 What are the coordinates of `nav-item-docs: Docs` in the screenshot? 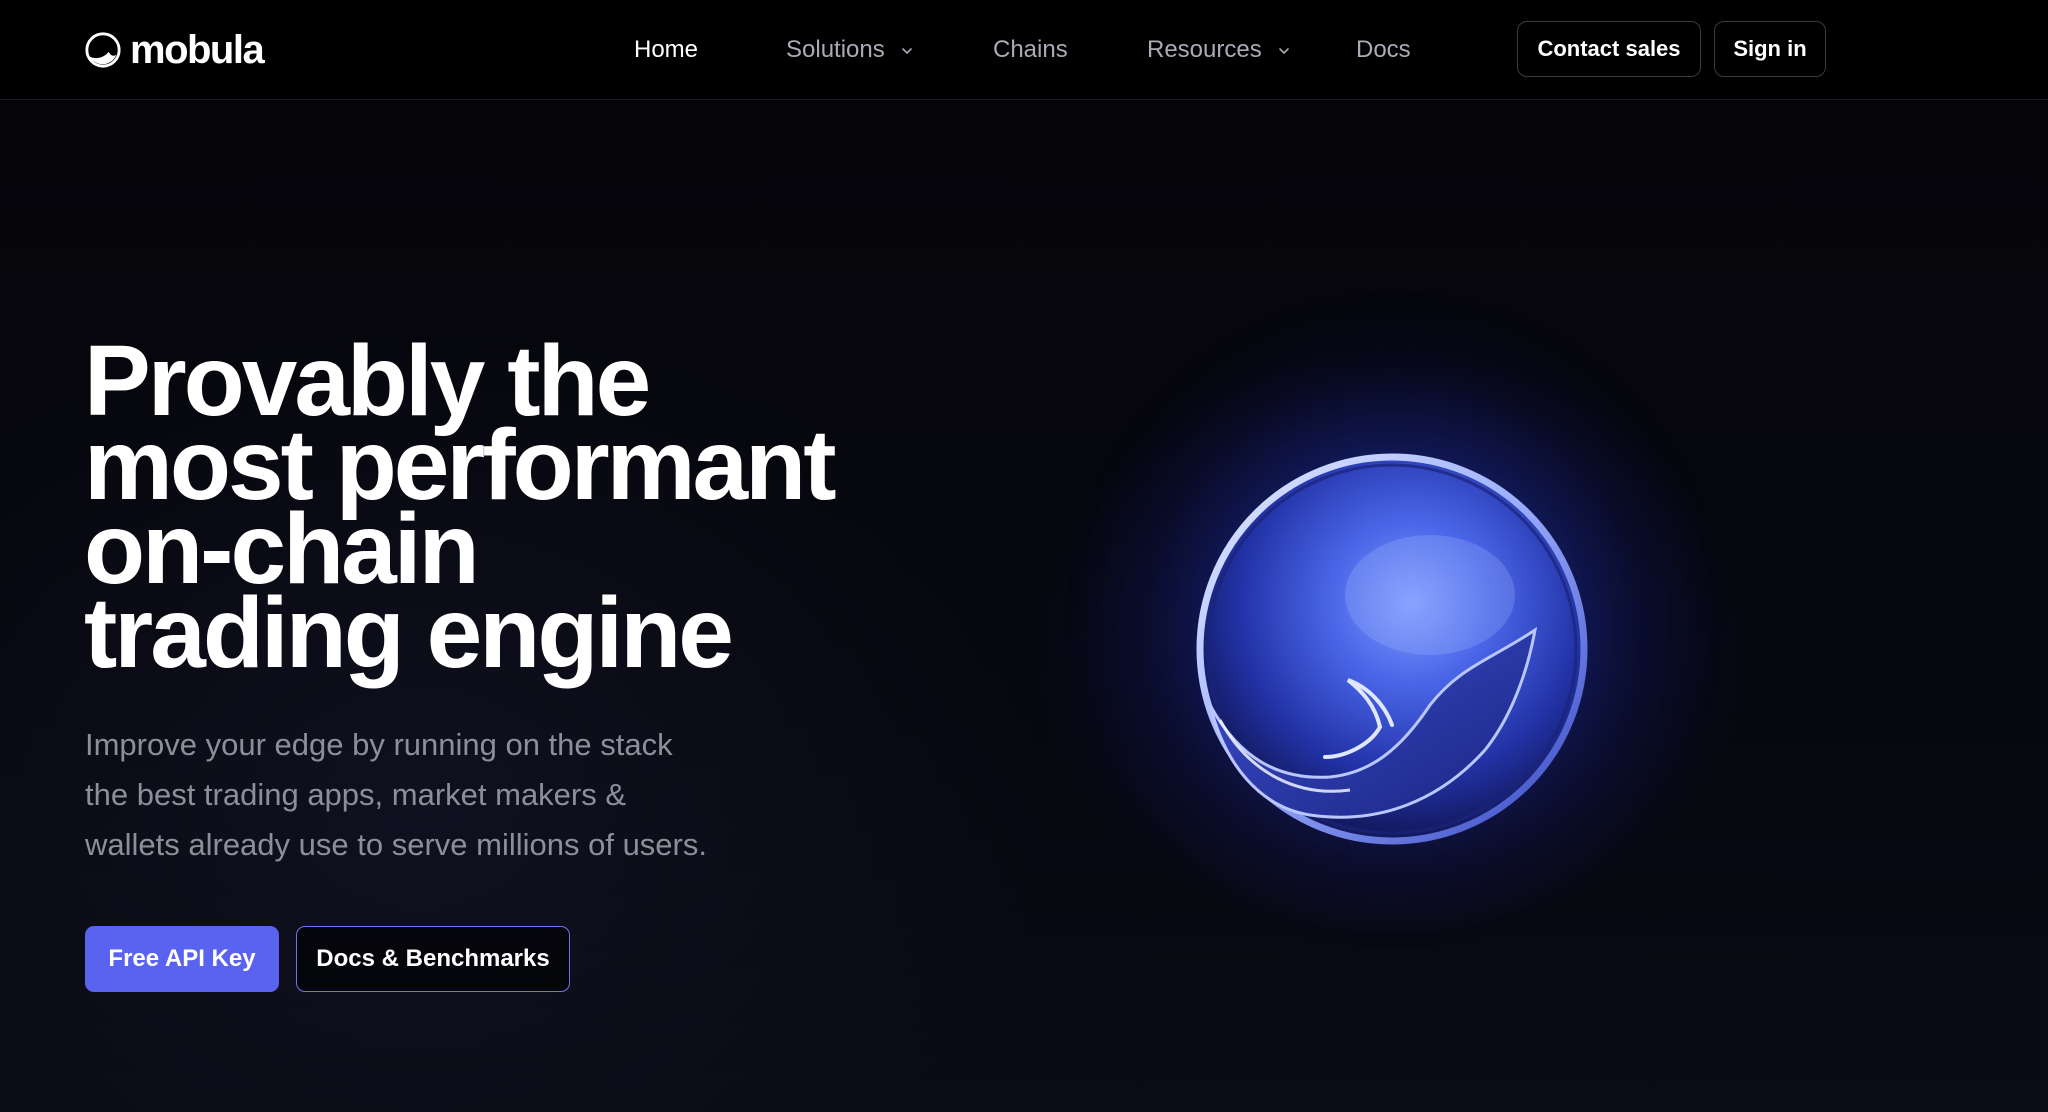 It's located at (1383, 50).